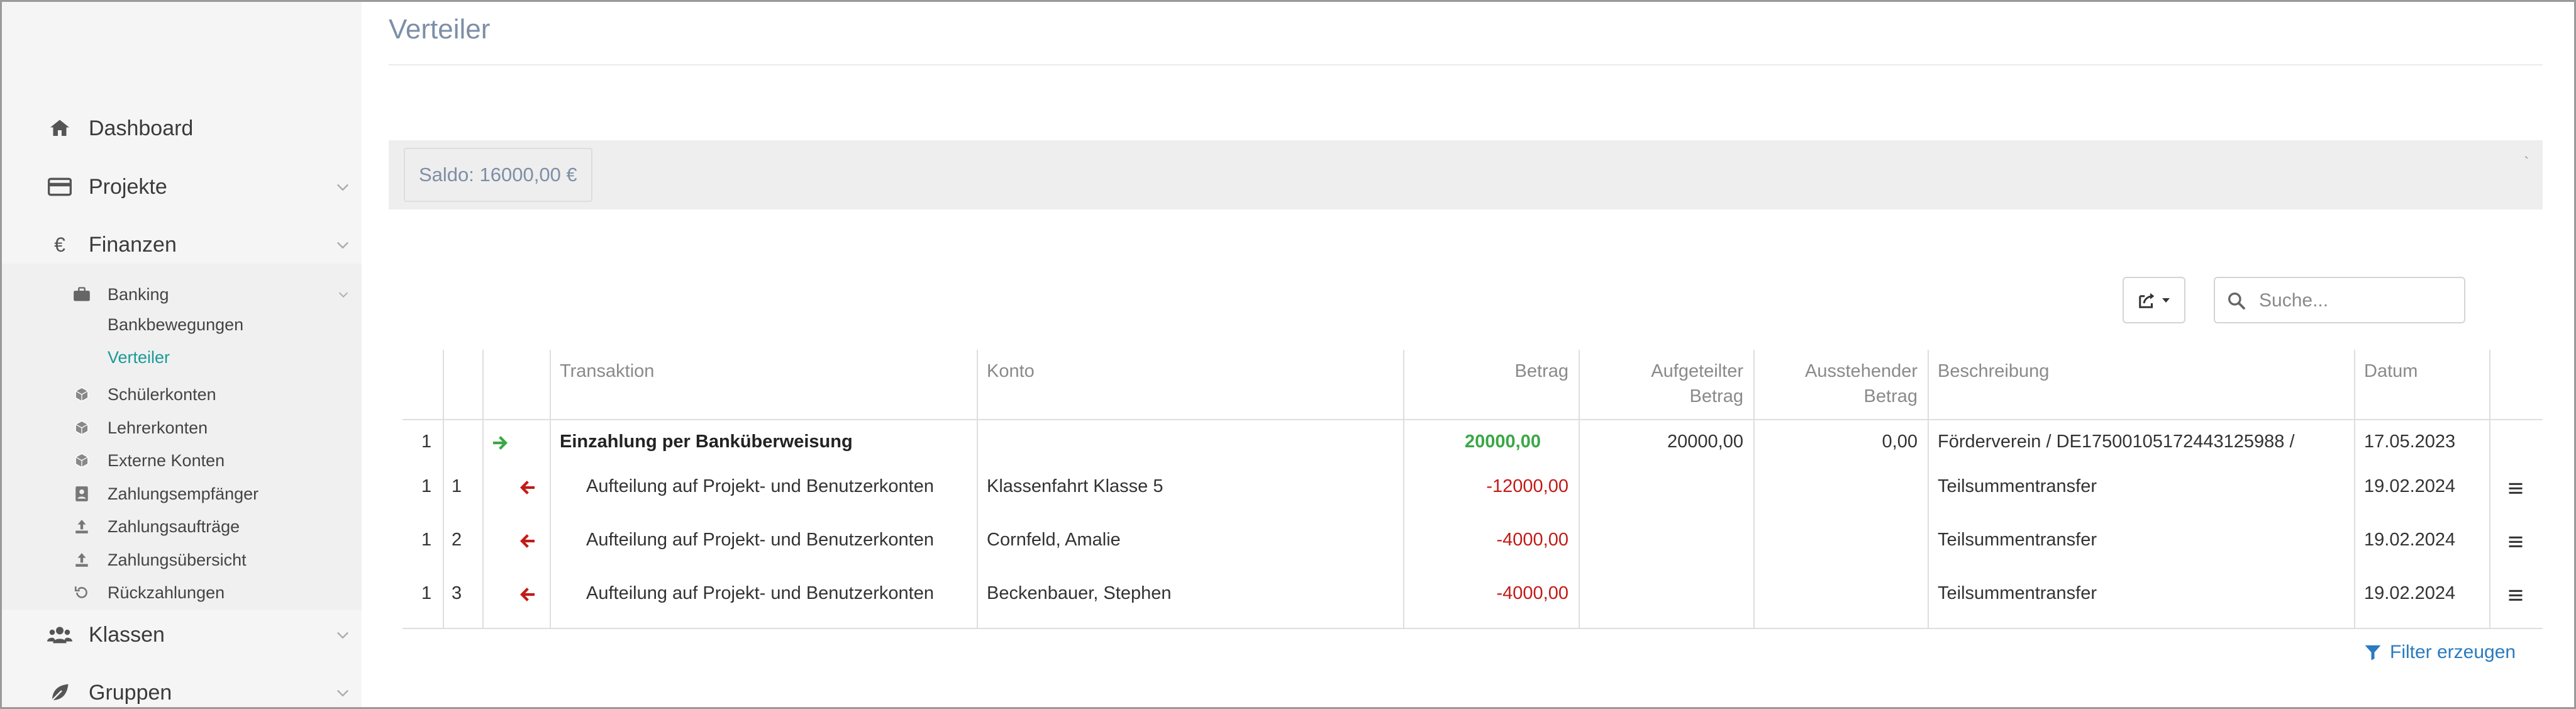 This screenshot has width=2576, height=709. Describe the element at coordinates (1079, 593) in the screenshot. I see `cell-konto: Beckenbauer, Stephen` at that location.